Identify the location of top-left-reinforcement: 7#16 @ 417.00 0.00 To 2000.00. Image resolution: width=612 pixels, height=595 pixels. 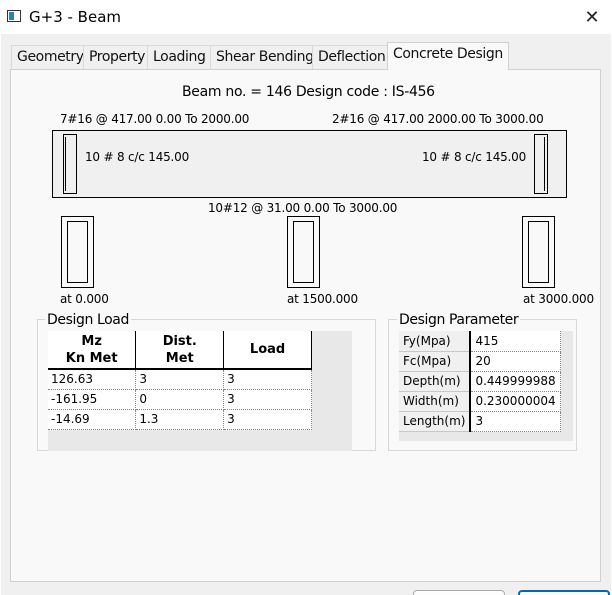
(155, 119).